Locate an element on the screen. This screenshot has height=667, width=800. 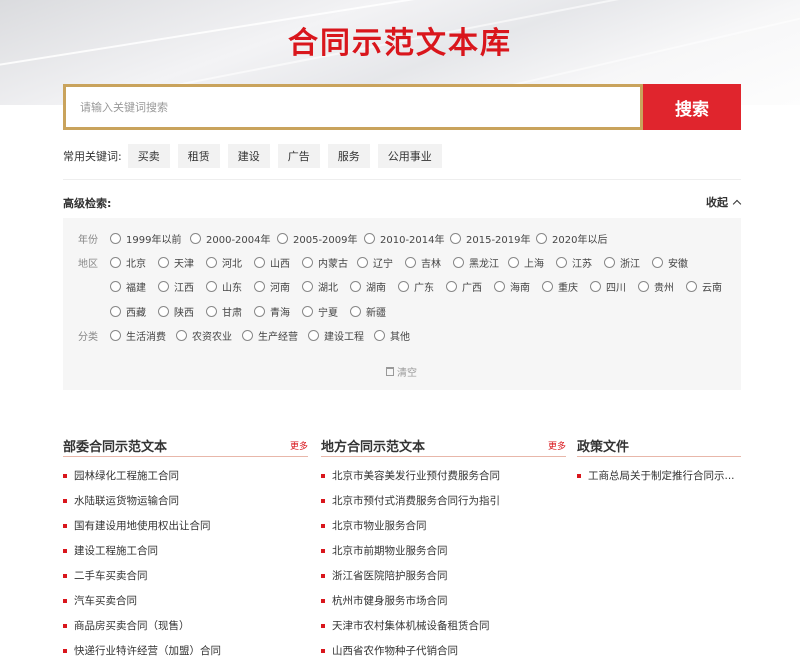
keyword-tag: 广告 is located at coordinates (298, 156).